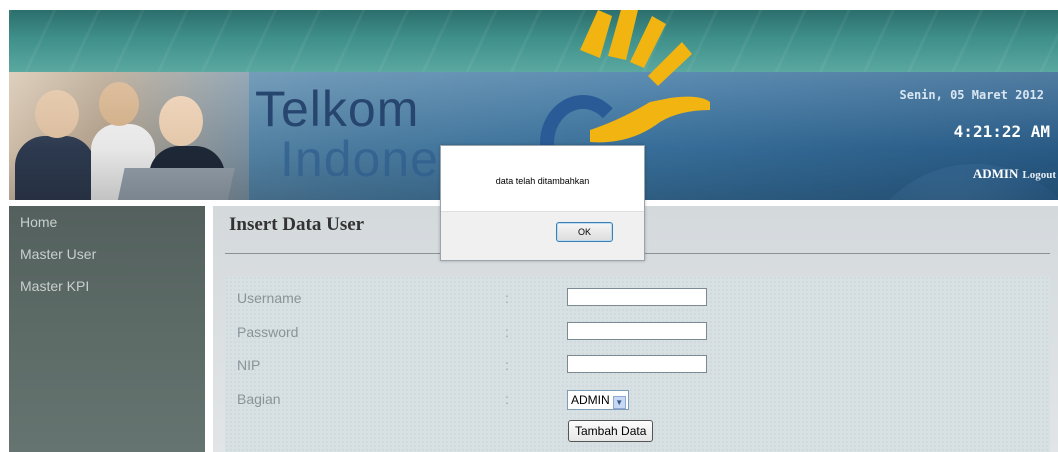 Image resolution: width=1058 pixels, height=452 pixels. What do you see at coordinates (249, 365) in the screenshot?
I see `nip-label: NIP` at bounding box center [249, 365].